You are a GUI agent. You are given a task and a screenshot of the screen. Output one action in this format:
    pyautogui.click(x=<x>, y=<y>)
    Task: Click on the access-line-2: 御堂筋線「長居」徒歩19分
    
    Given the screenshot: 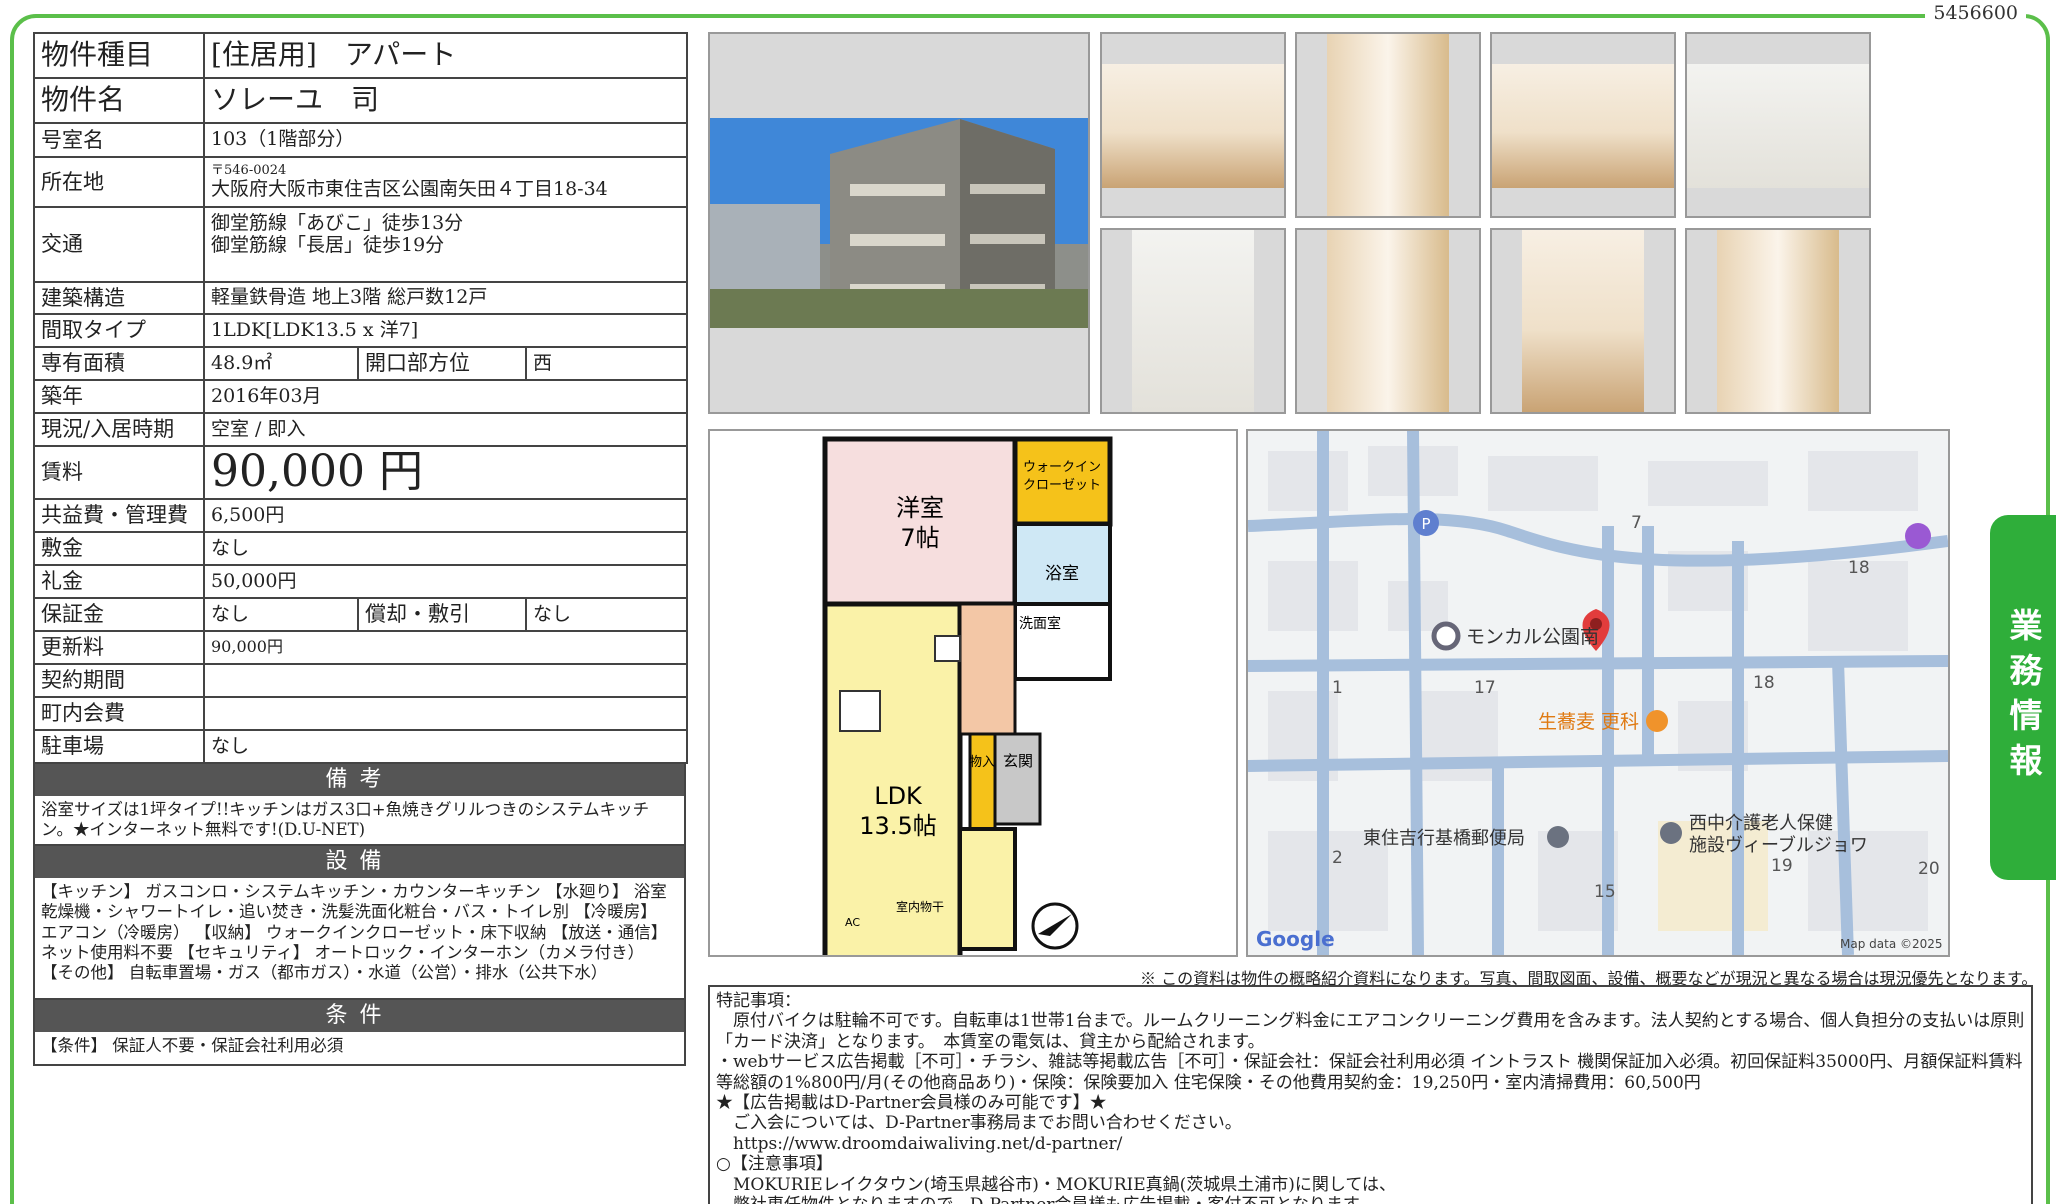 What is the action you would take?
    pyautogui.click(x=328, y=244)
    